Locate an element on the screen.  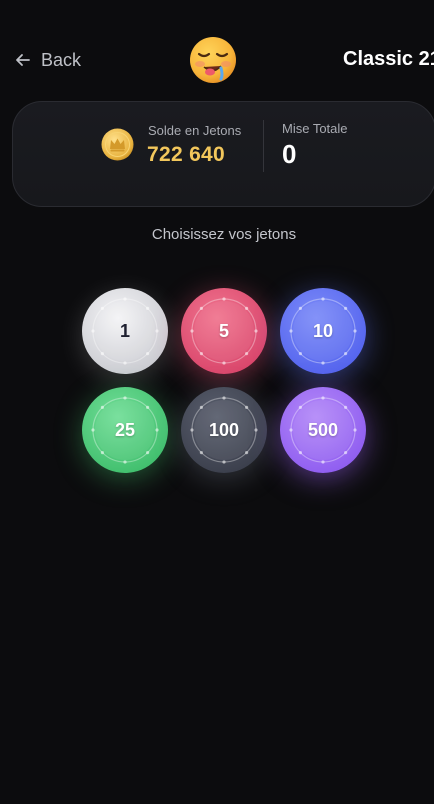
chip-100-label: 100 is located at coordinates (224, 429).